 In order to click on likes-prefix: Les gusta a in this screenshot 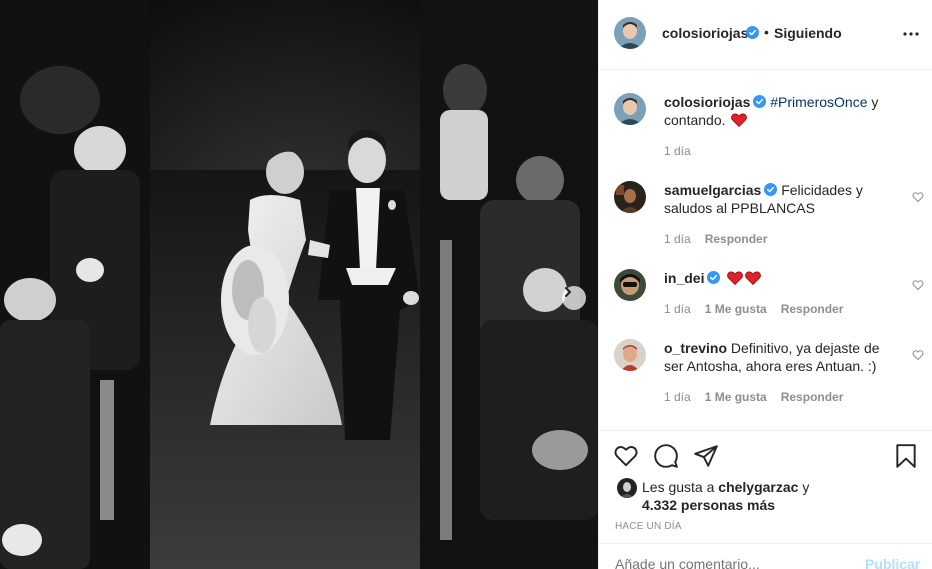, I will do `click(680, 487)`.